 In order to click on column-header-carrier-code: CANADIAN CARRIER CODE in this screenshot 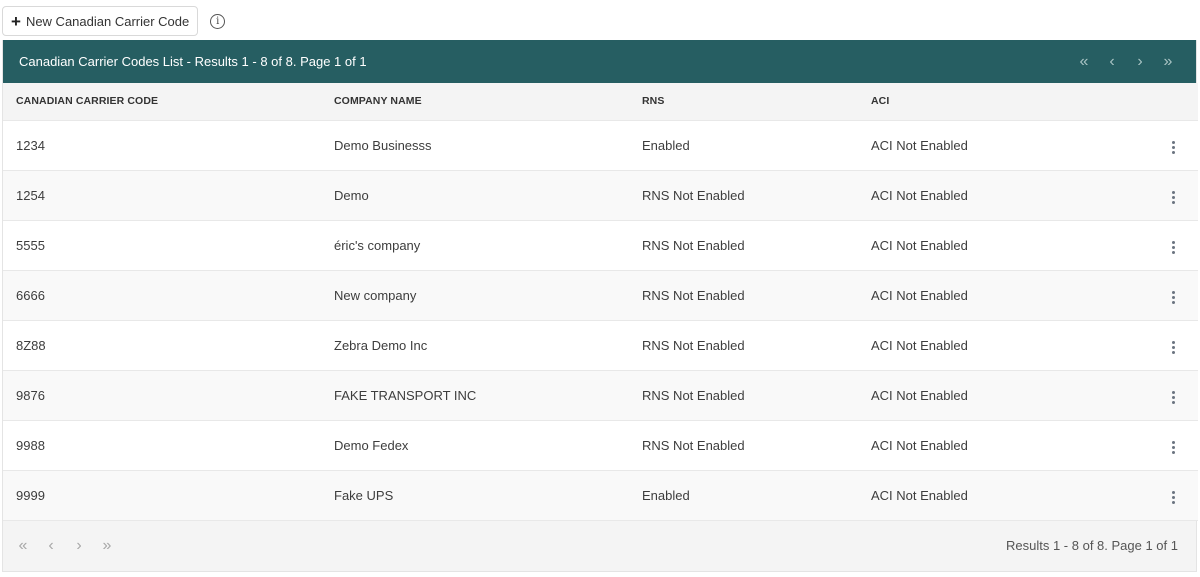, I will do `click(162, 102)`.